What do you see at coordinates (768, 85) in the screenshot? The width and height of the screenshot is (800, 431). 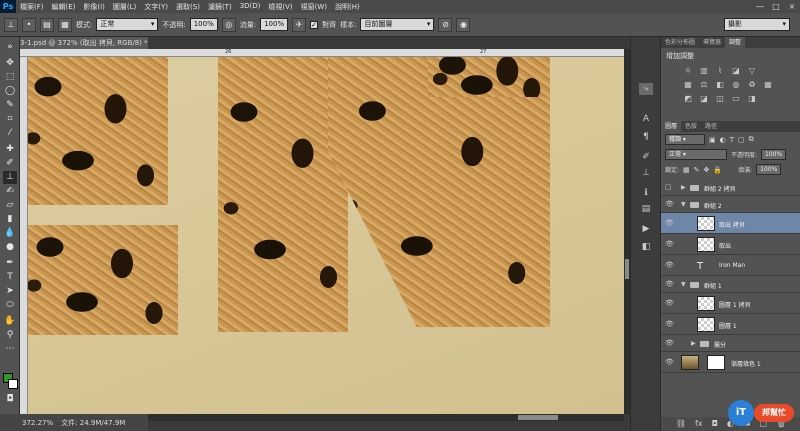 I see `color-lookup-icon: ▦` at bounding box center [768, 85].